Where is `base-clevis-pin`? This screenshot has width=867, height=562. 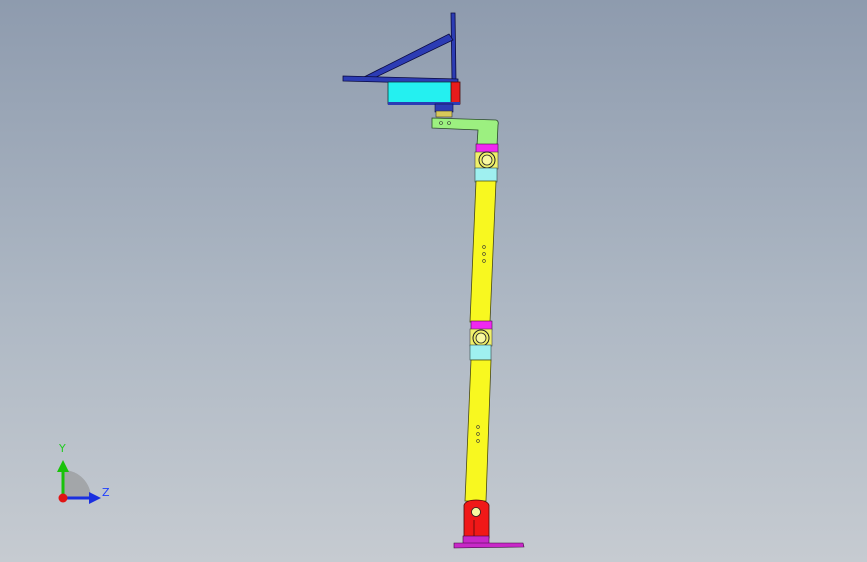
base-clevis-pin is located at coordinates (476, 512).